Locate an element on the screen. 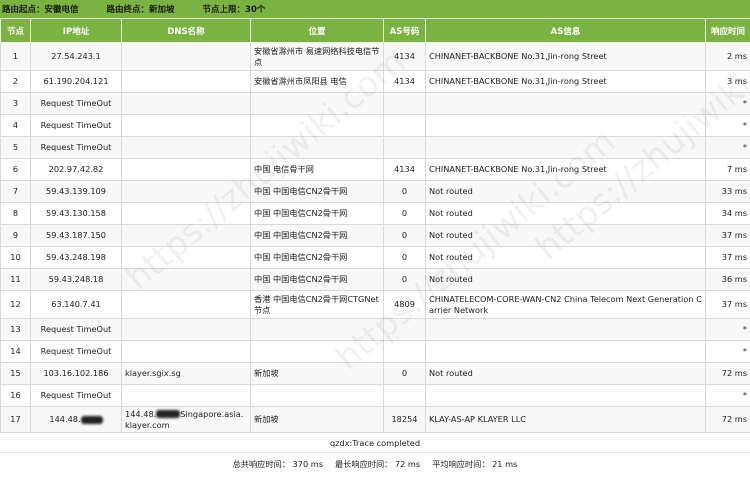 This screenshot has height=478, width=750. hop-cell-text: 13 is located at coordinates (15, 329).